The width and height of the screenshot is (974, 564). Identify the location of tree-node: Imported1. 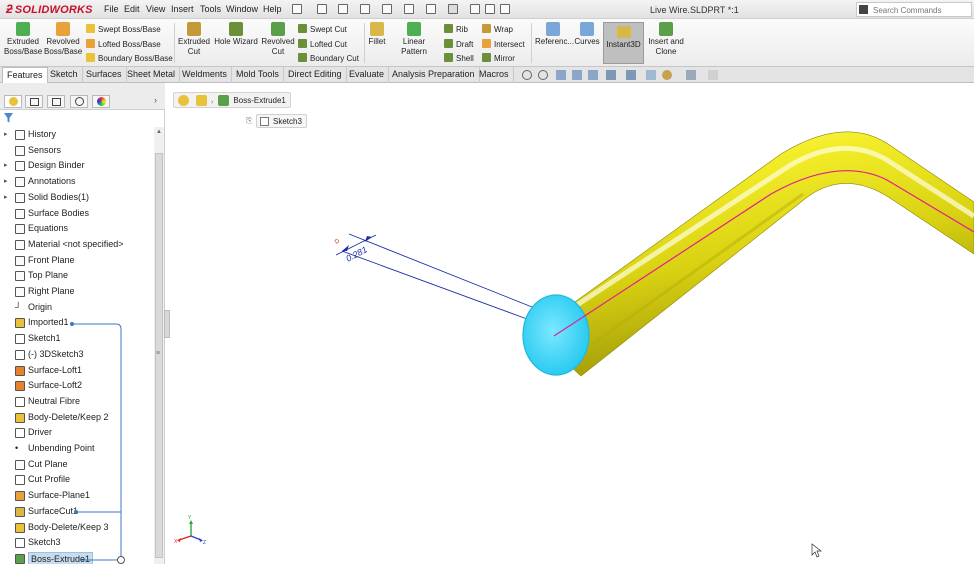
(76, 322).